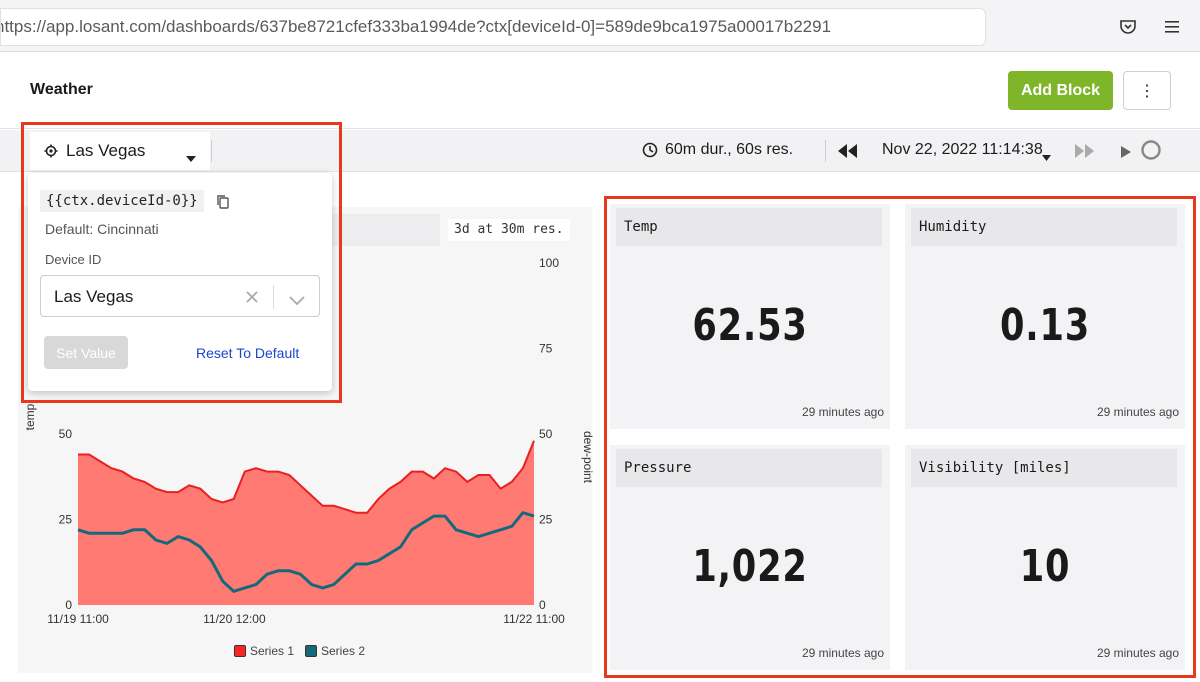 This screenshot has width=1200, height=682. Describe the element at coordinates (240, 651) in the screenshot. I see `series-1-swatch` at that location.